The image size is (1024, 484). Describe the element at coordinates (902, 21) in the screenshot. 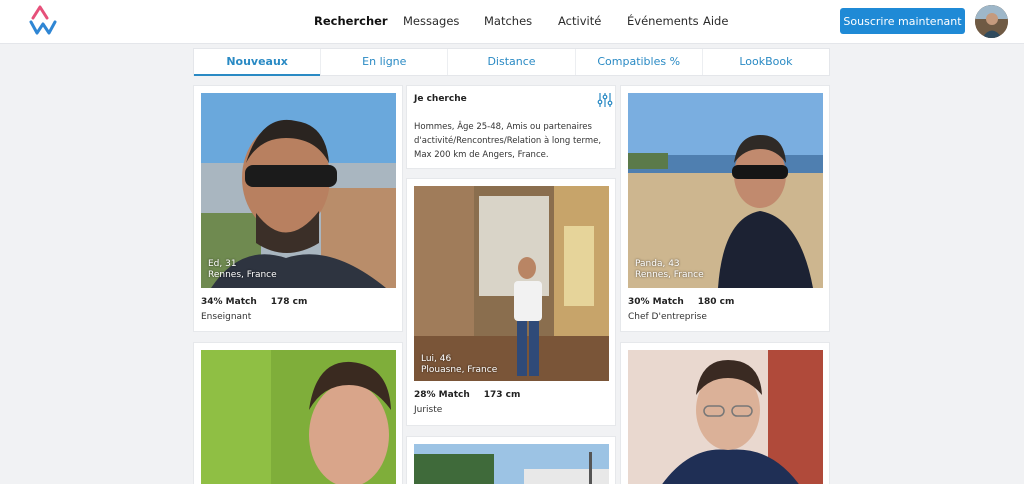

I see `subscribe-button: Souscrire maintenant` at that location.